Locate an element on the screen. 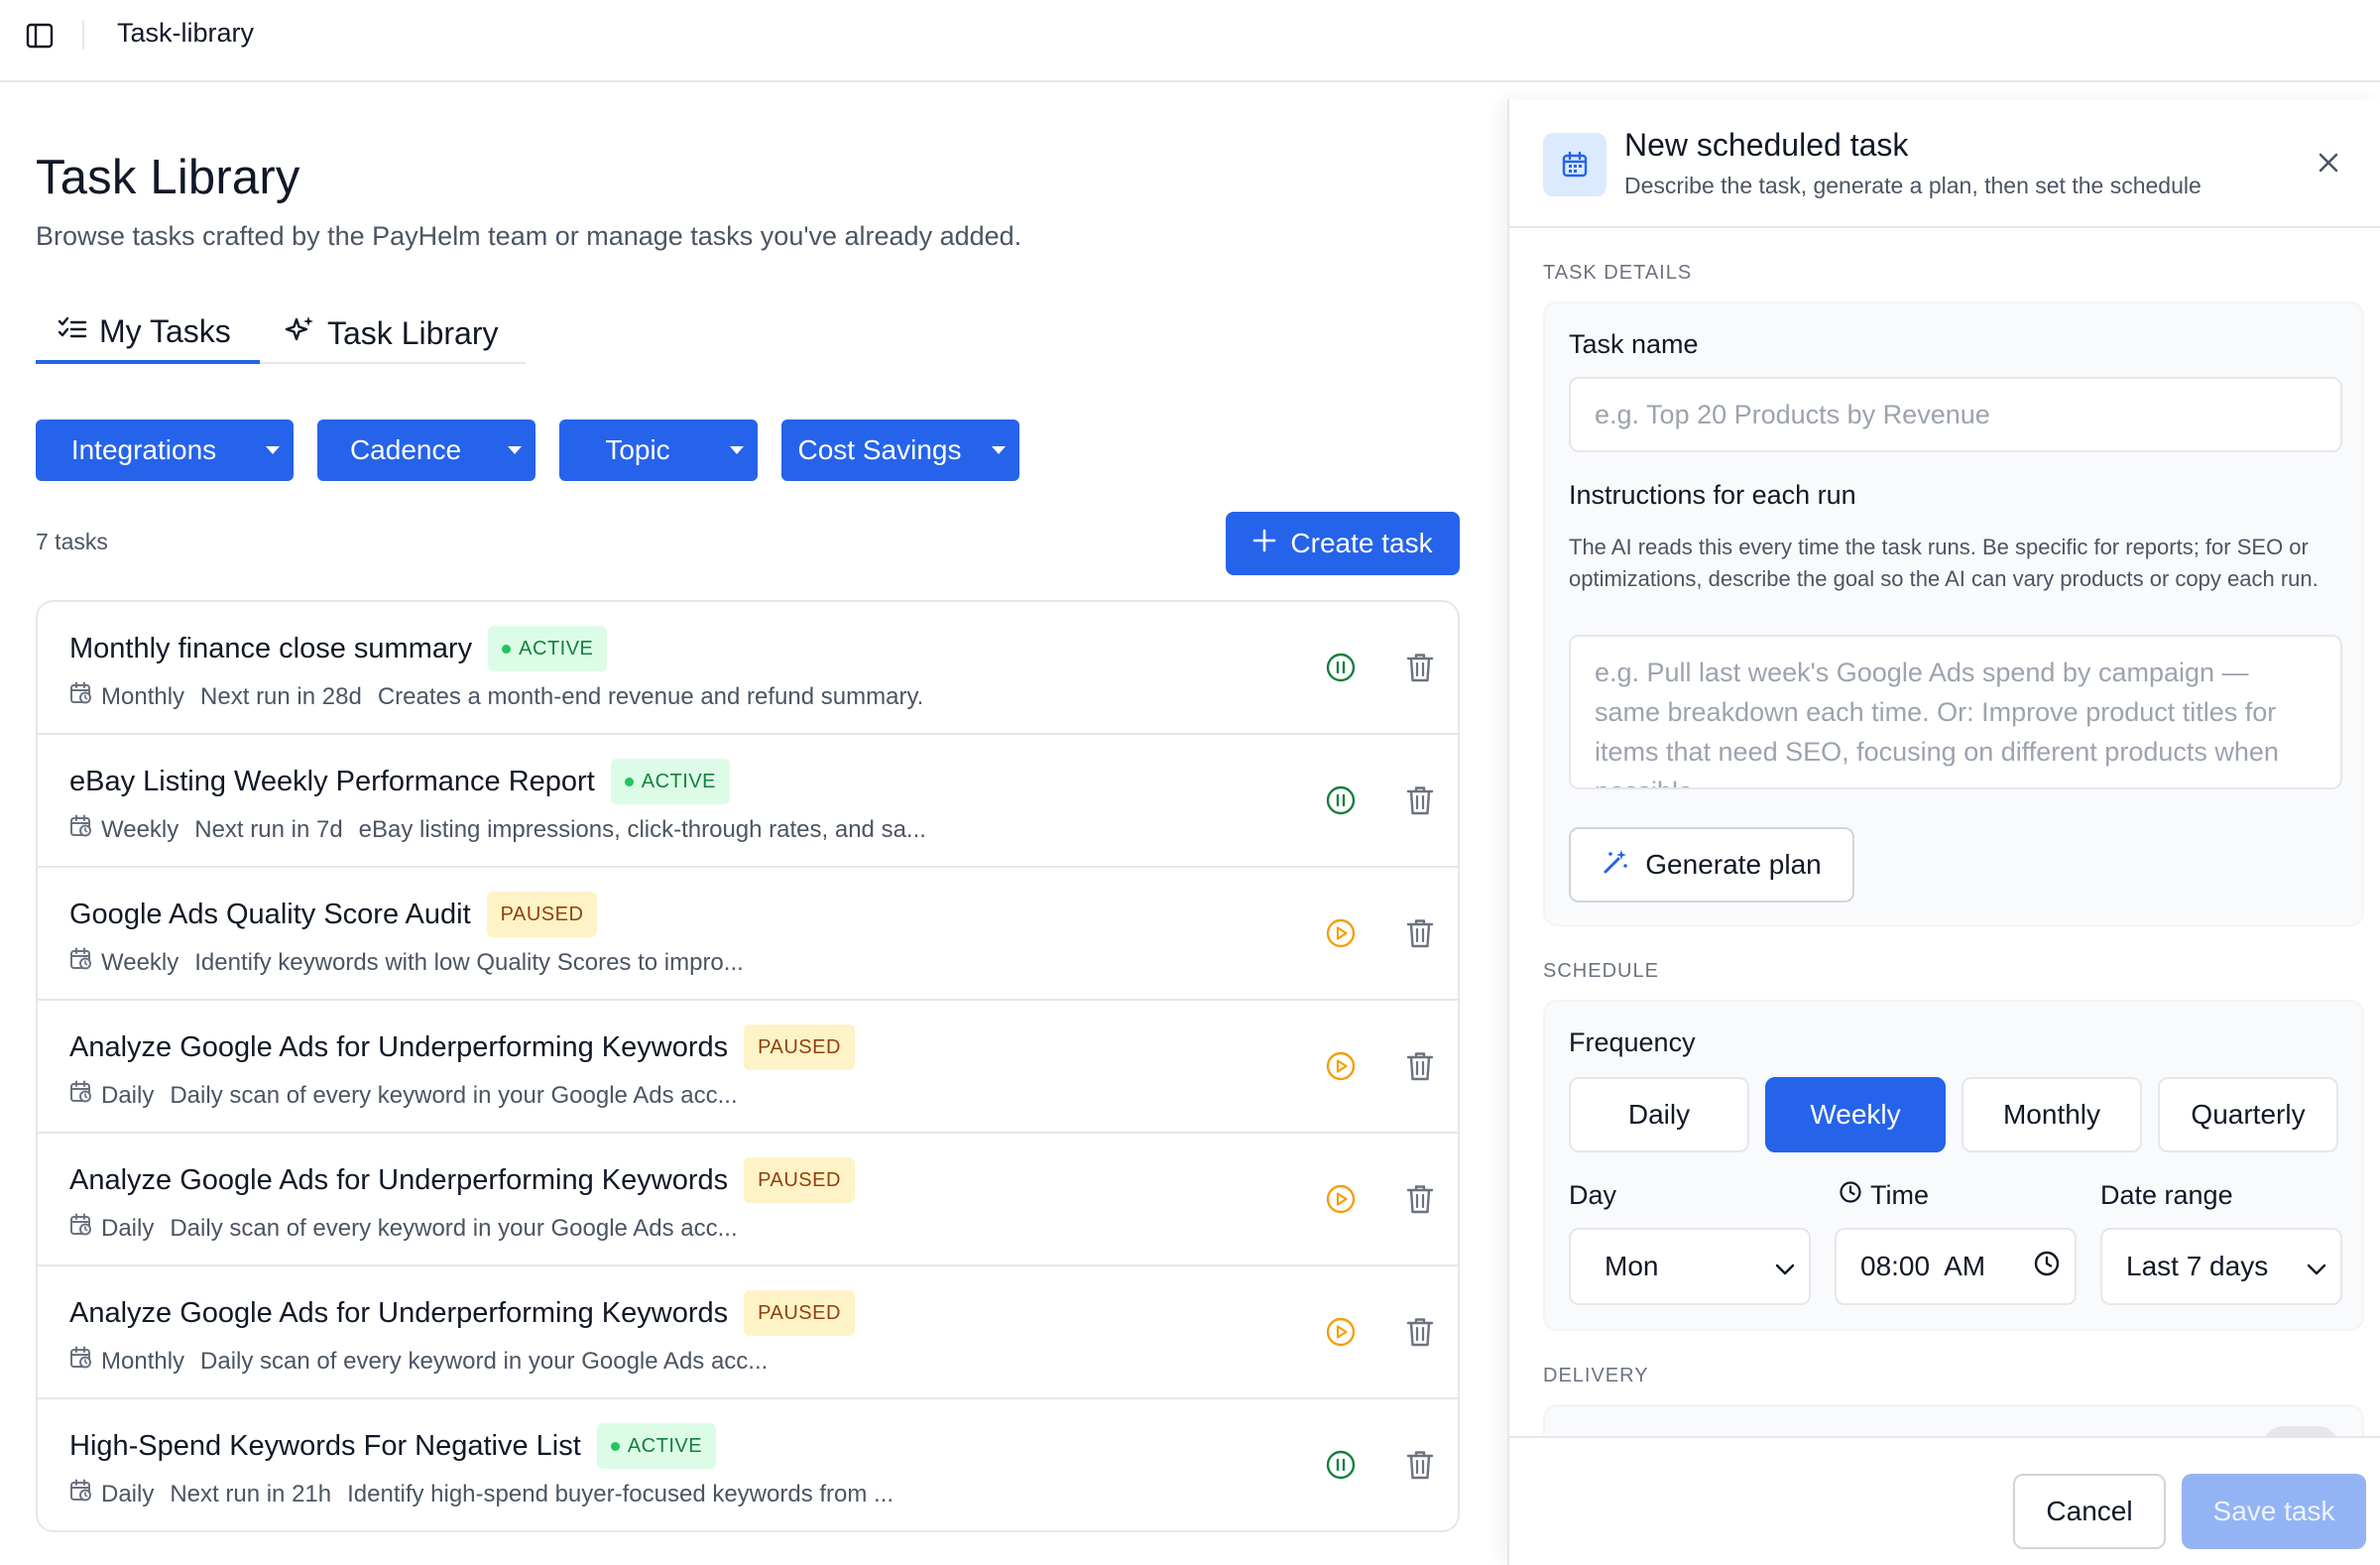  task-cadence: Monthly is located at coordinates (126, 1361).